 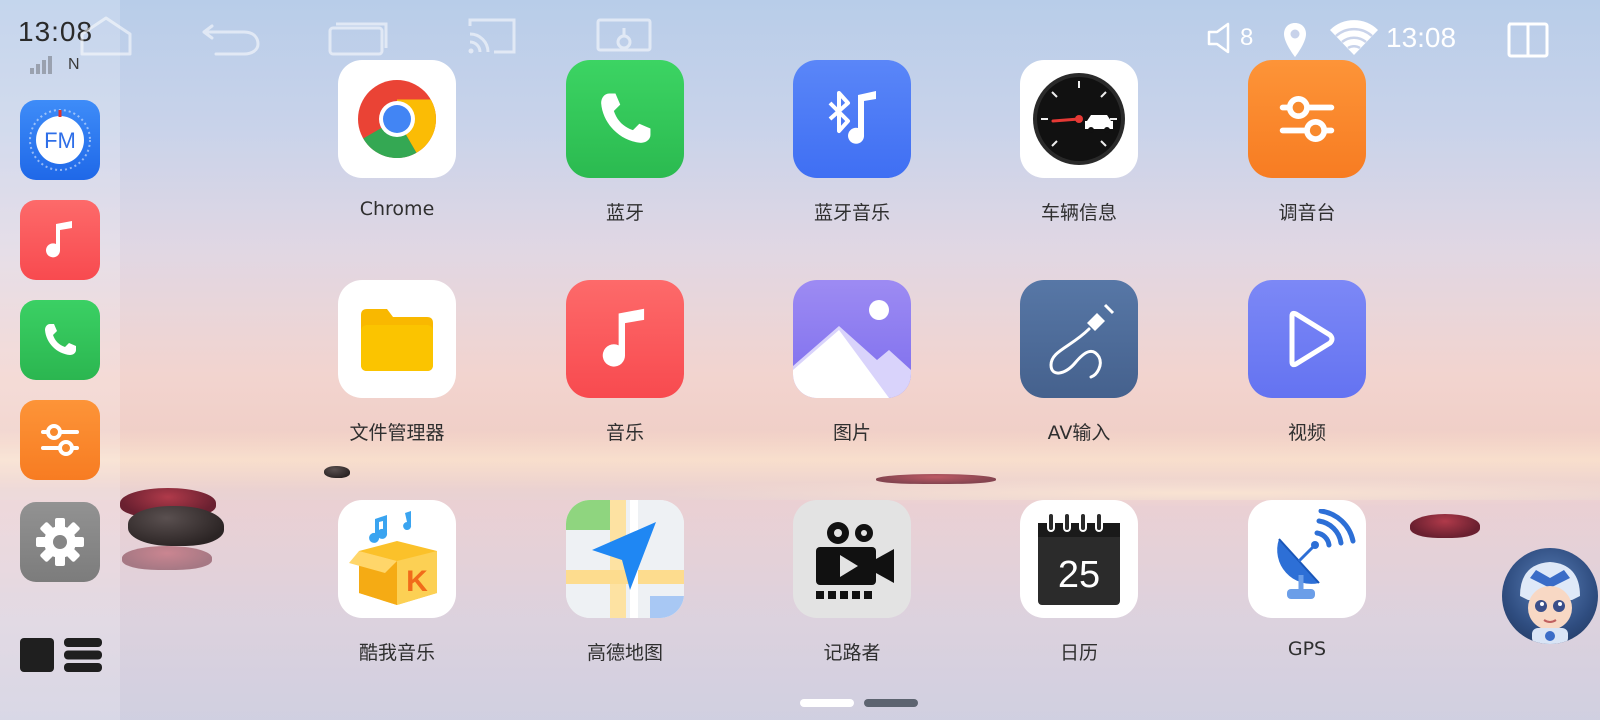 I want to click on gear-icon, so click(x=60, y=542).